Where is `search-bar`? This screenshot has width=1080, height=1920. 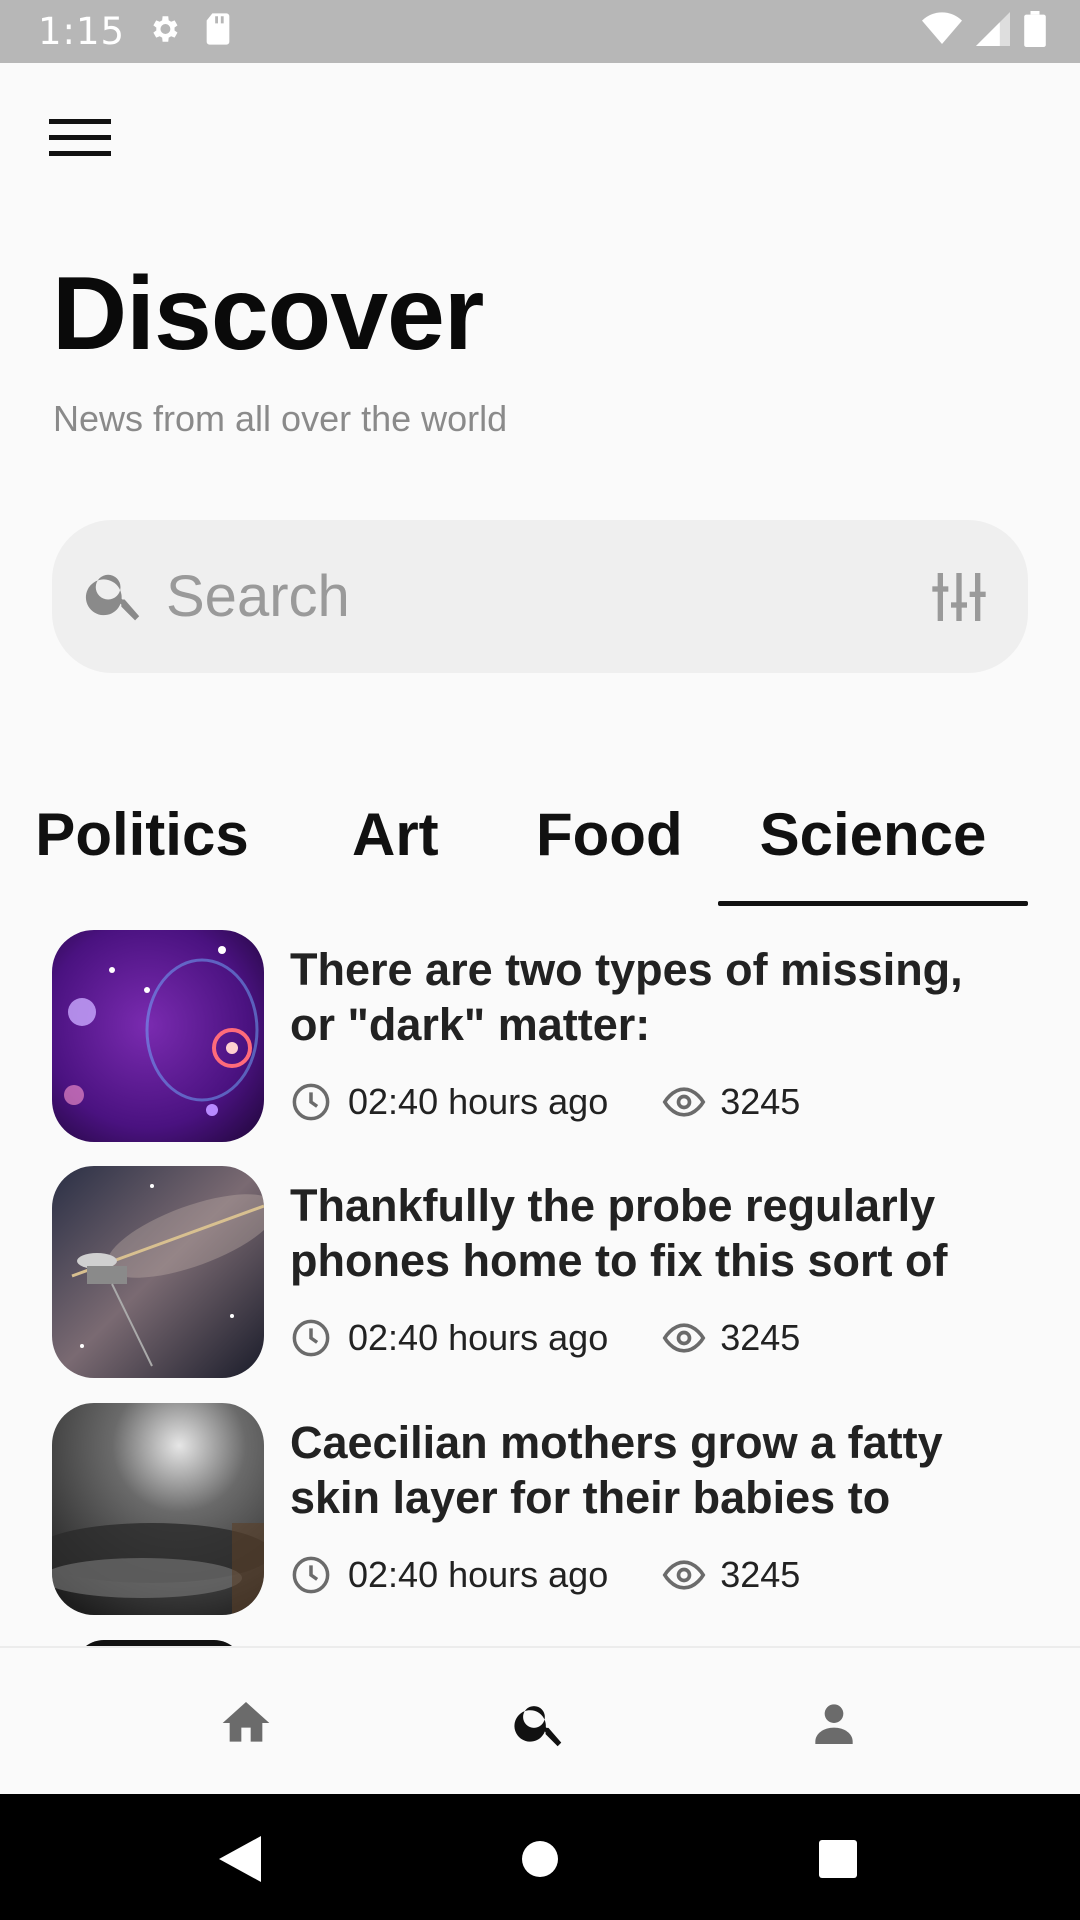 search-bar is located at coordinates (540, 596).